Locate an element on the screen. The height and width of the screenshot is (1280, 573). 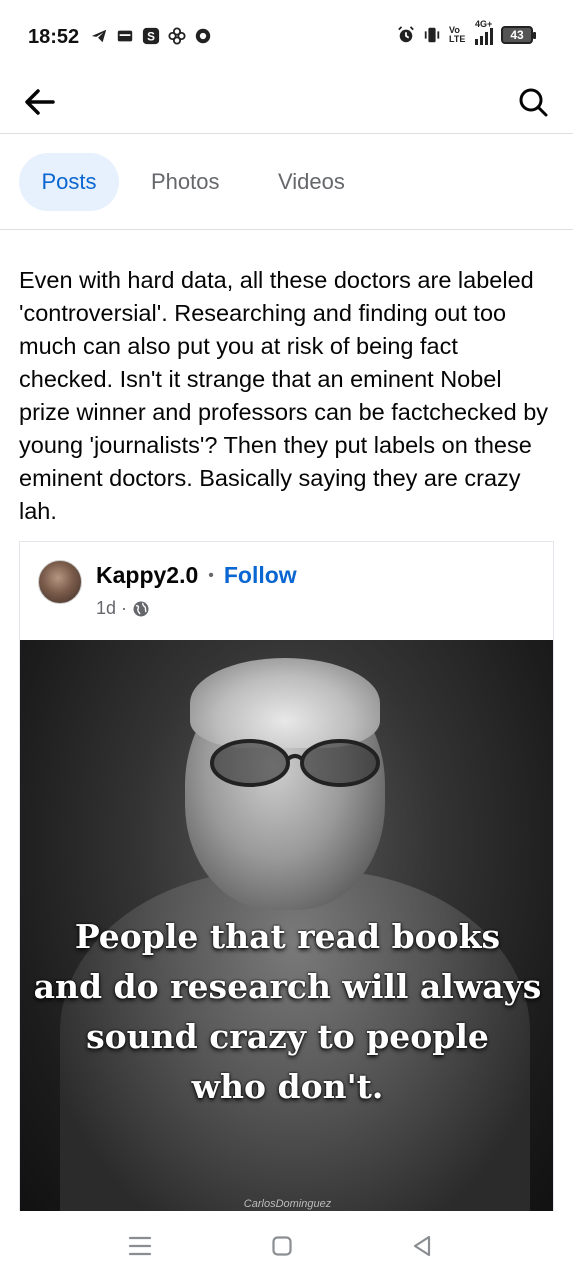
system-nav-bar is located at coordinates (286, 1245).